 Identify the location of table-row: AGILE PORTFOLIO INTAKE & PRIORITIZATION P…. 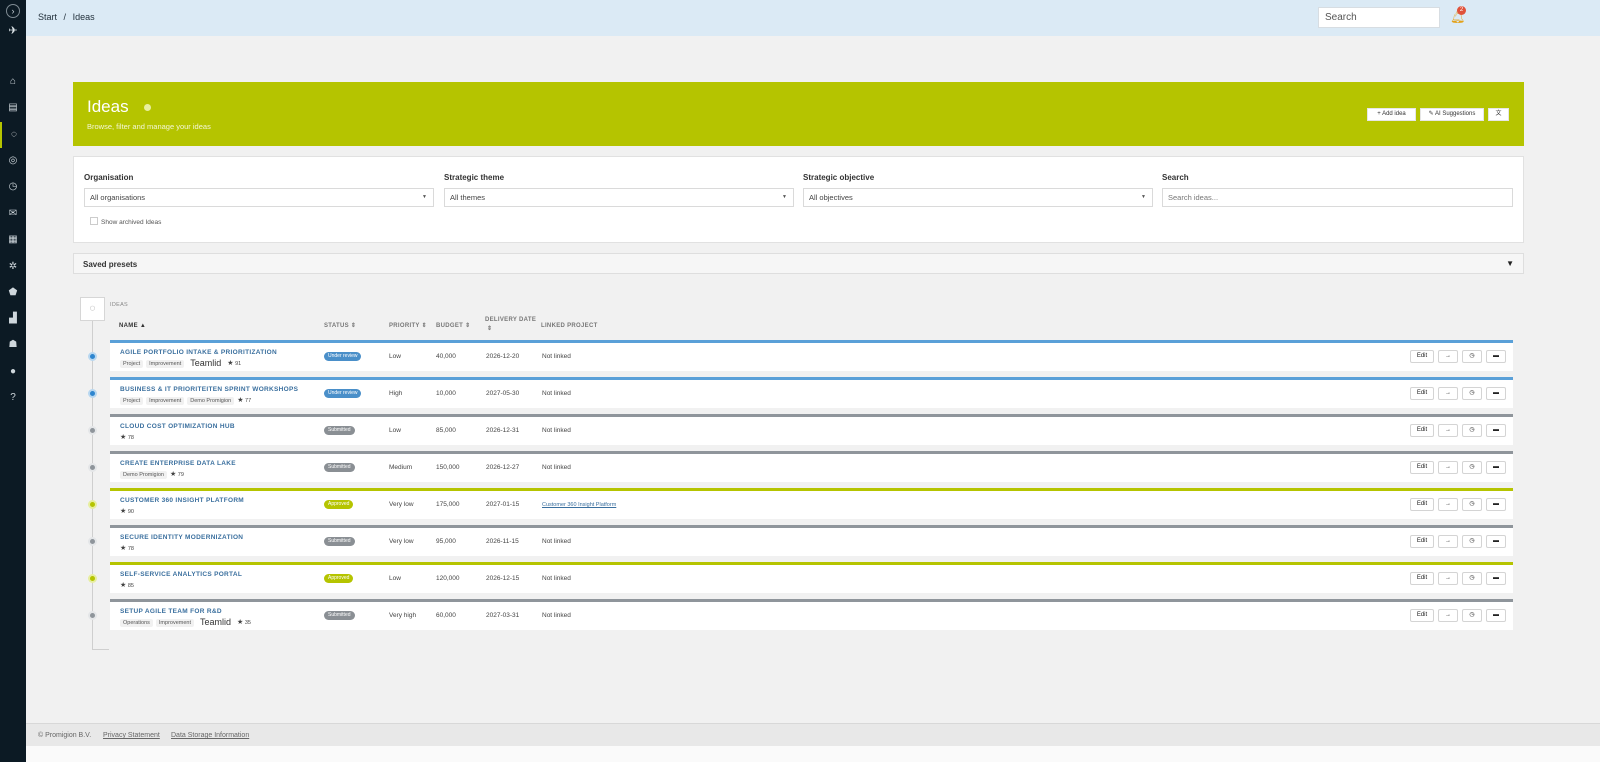
(811, 355).